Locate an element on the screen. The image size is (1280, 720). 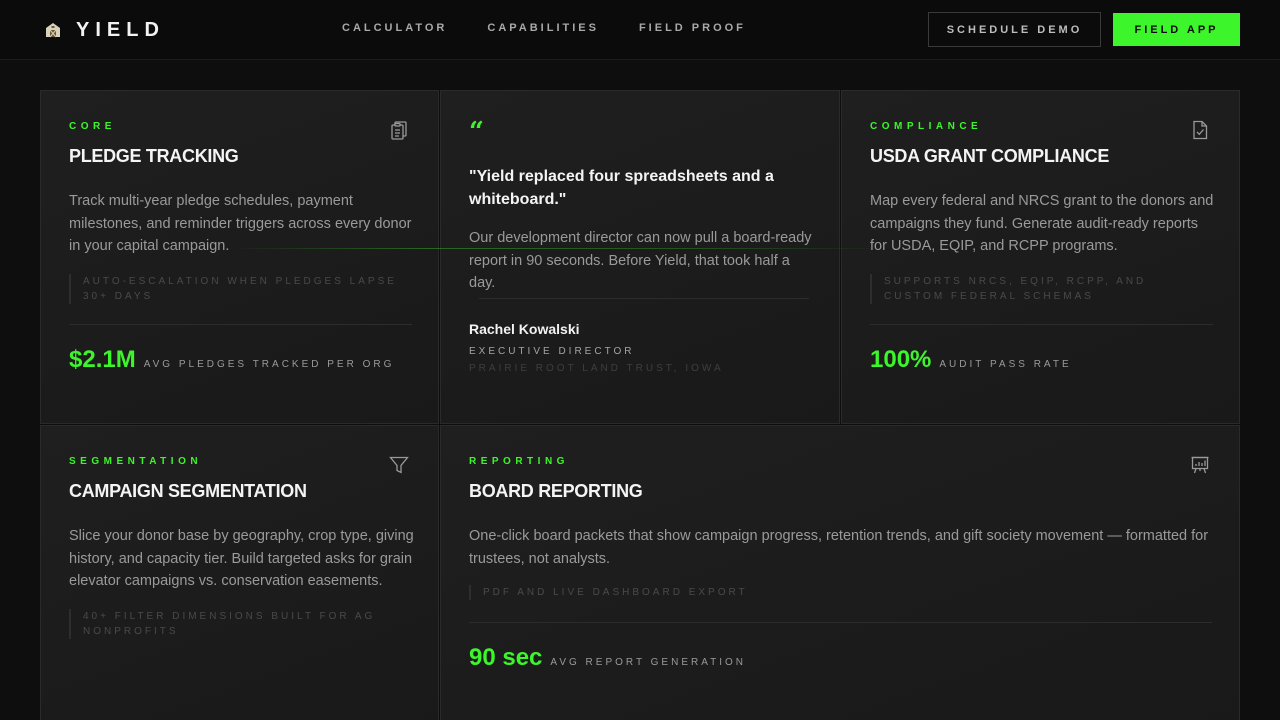
card-eyebrow: SEGMENTATION is located at coordinates (136, 461).